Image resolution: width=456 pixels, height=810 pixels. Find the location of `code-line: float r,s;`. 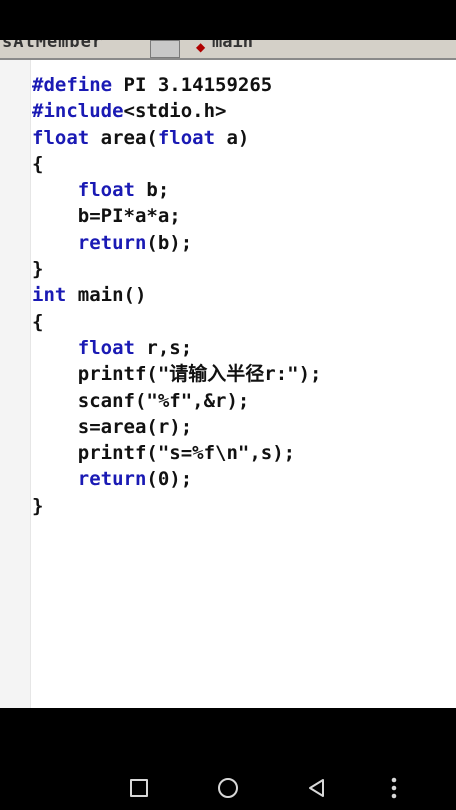

code-line: float r,s; is located at coordinates (176, 348).